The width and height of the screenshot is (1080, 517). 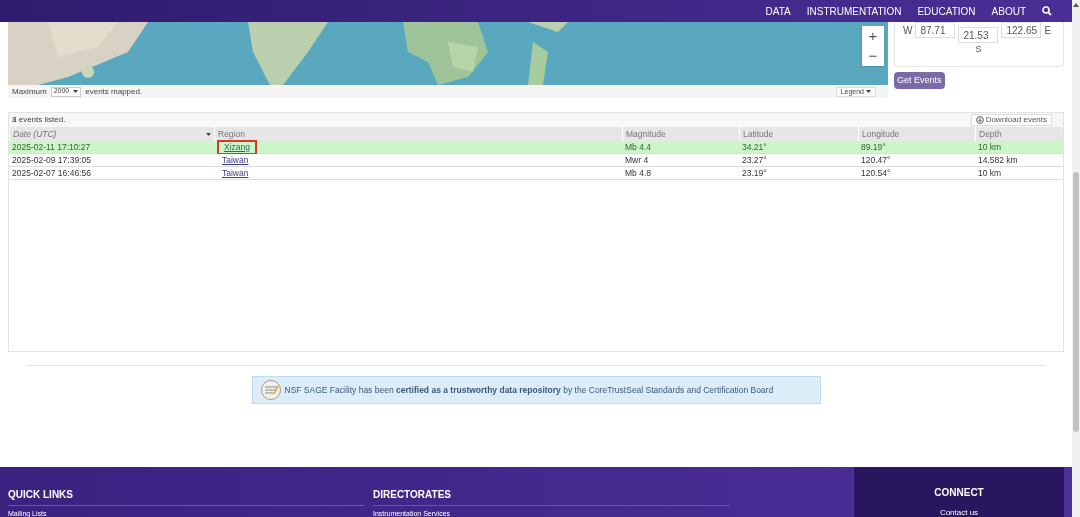 What do you see at coordinates (798, 160) in the screenshot?
I see `table-cell: 23.27°` at bounding box center [798, 160].